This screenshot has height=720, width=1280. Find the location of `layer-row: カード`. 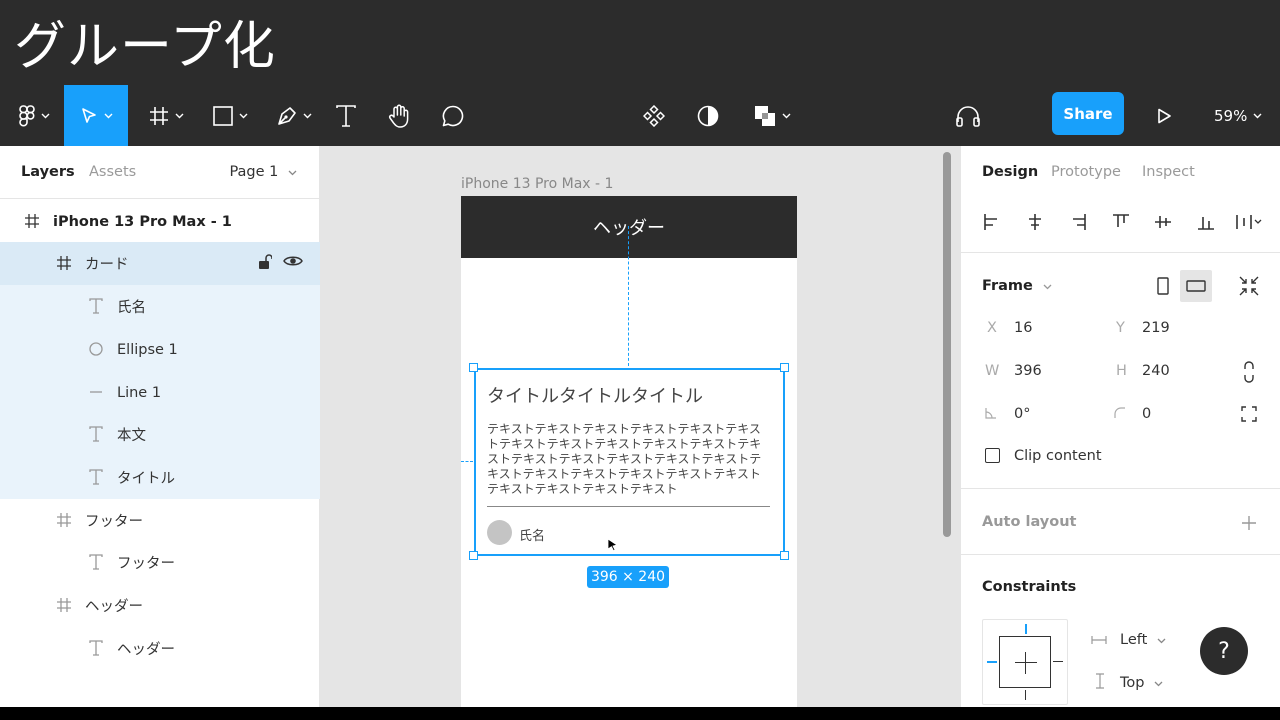

layer-row: カード is located at coordinates (160, 263).